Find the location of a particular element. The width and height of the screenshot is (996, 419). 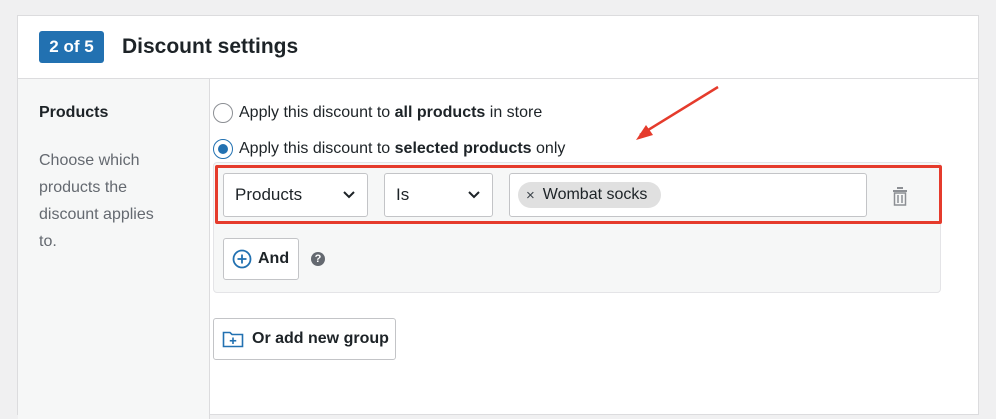

field-select: Products is located at coordinates (295, 195).